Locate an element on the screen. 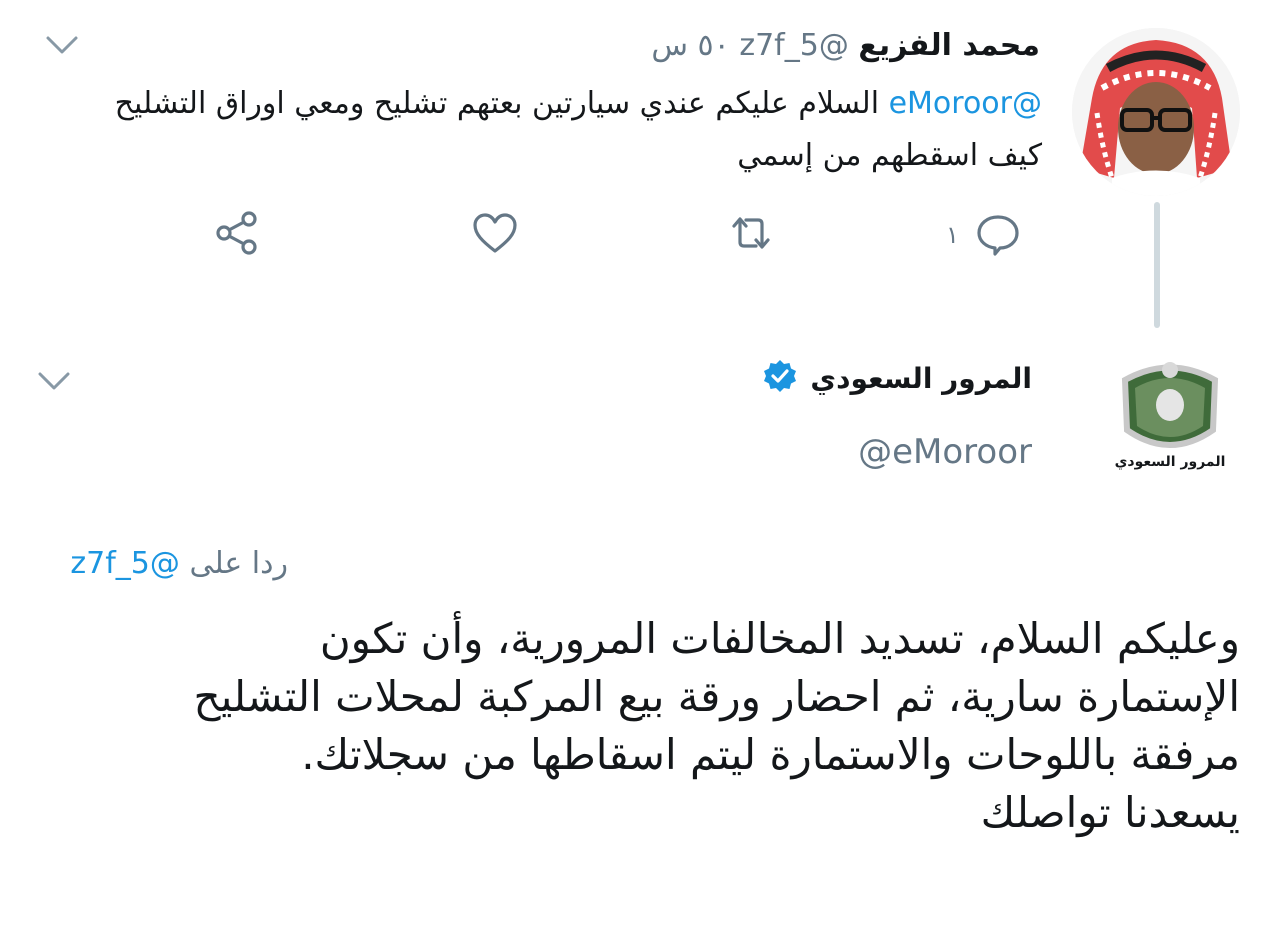 This screenshot has width=1280, height=937. tweet2-avatar-caption: المرور السعودي is located at coordinates (1170, 462).